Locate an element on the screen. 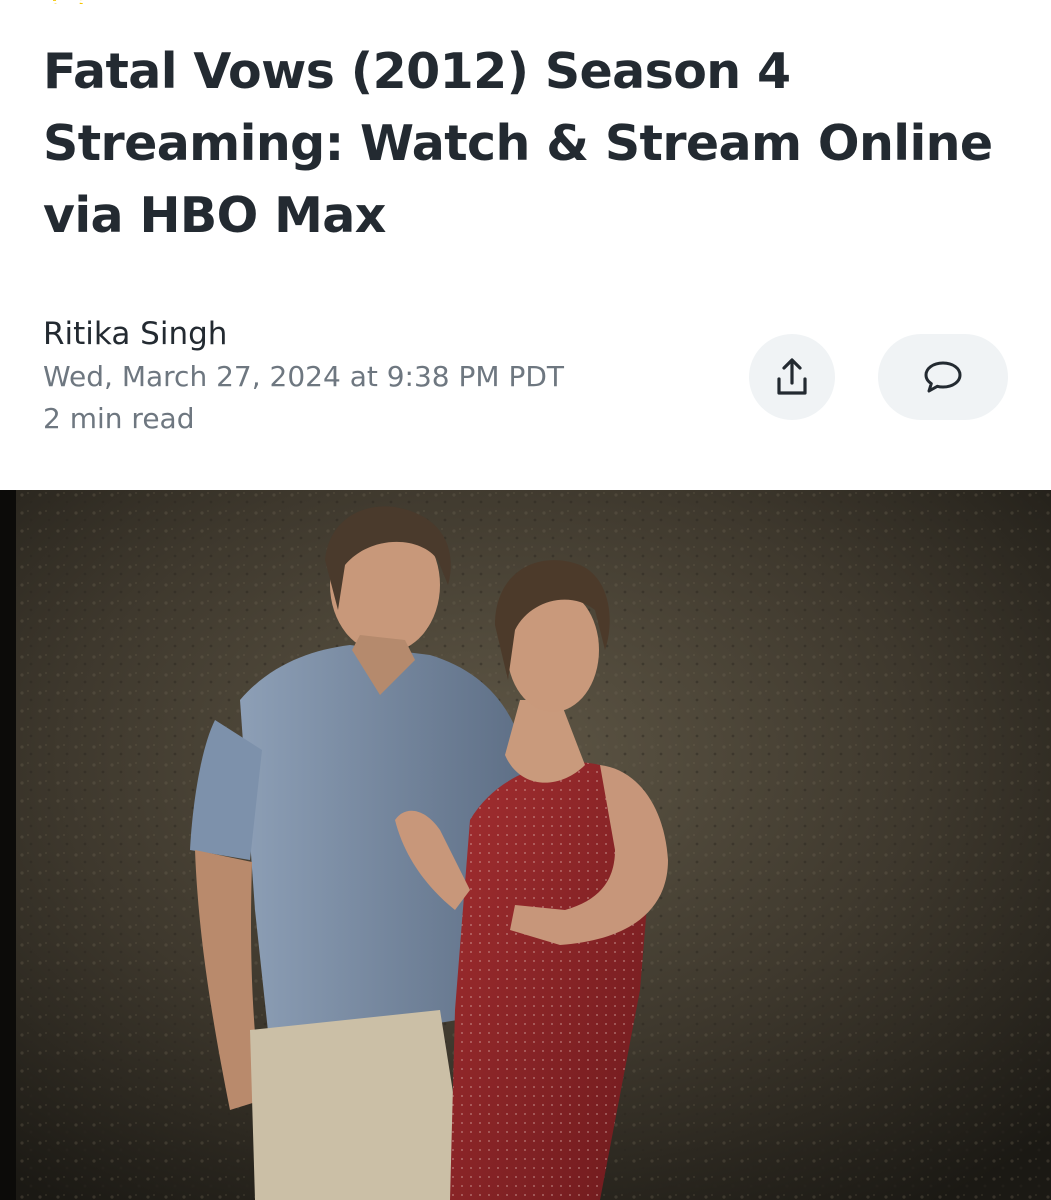 The height and width of the screenshot is (1200, 1051). read-time: 2 min read is located at coordinates (119, 418).